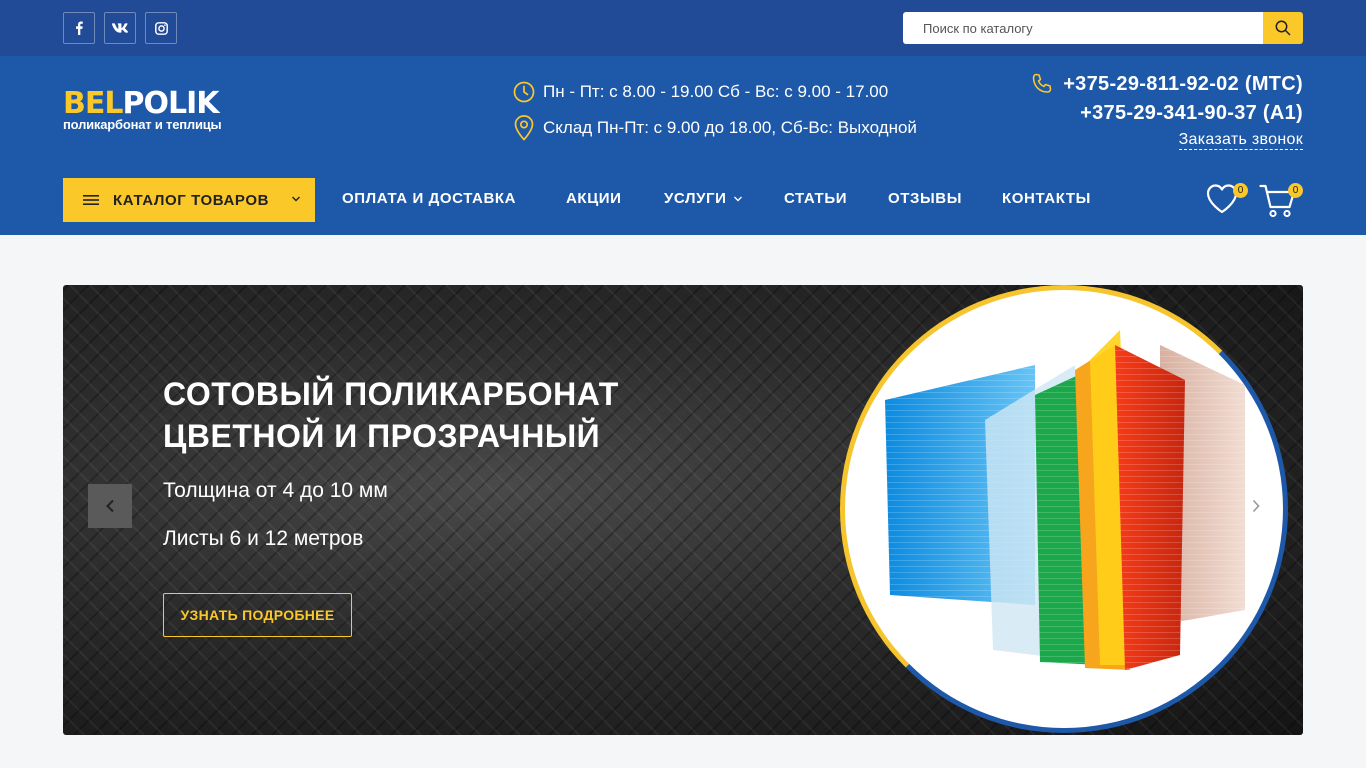 The height and width of the screenshot is (768, 1366). What do you see at coordinates (120, 28) in the screenshot?
I see `vk-icon` at bounding box center [120, 28].